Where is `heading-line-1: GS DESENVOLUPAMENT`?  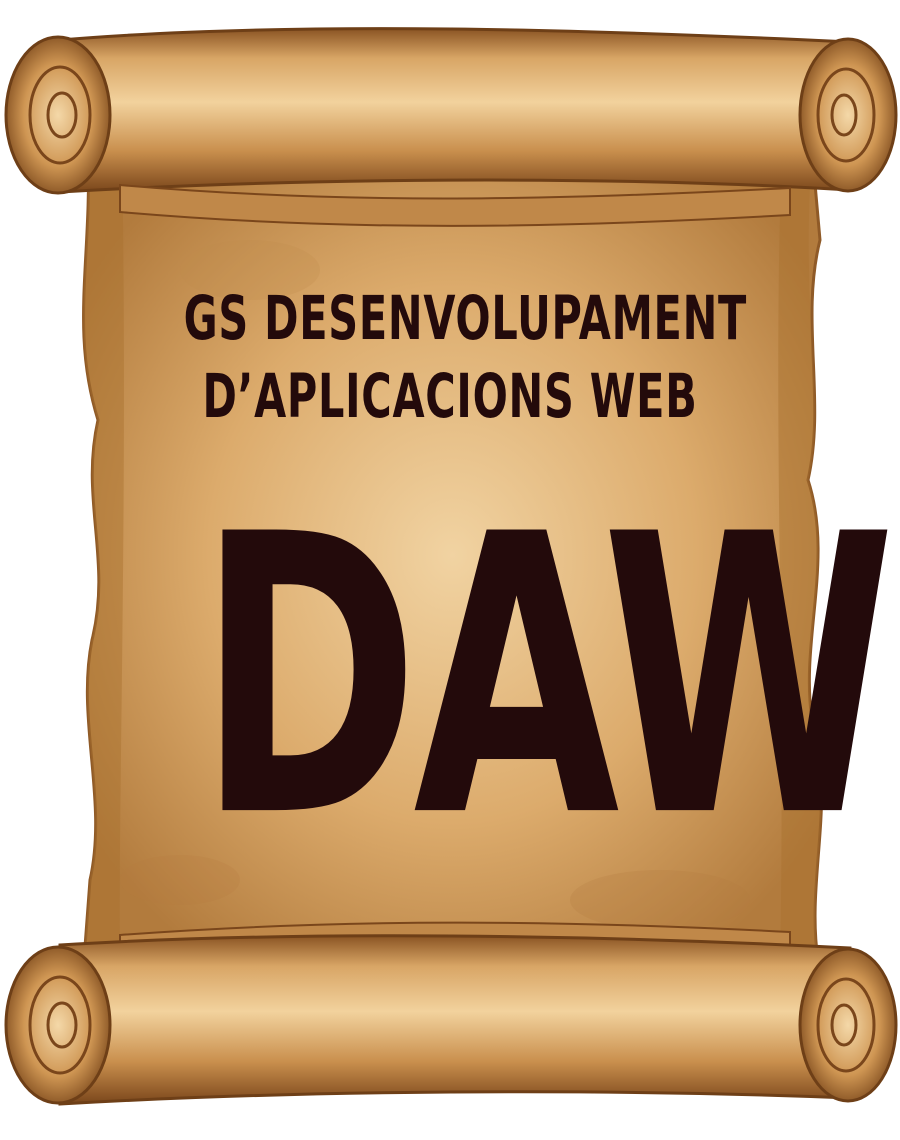
heading-line-1: GS DESENVOLUPAMENT is located at coordinates (465, 319).